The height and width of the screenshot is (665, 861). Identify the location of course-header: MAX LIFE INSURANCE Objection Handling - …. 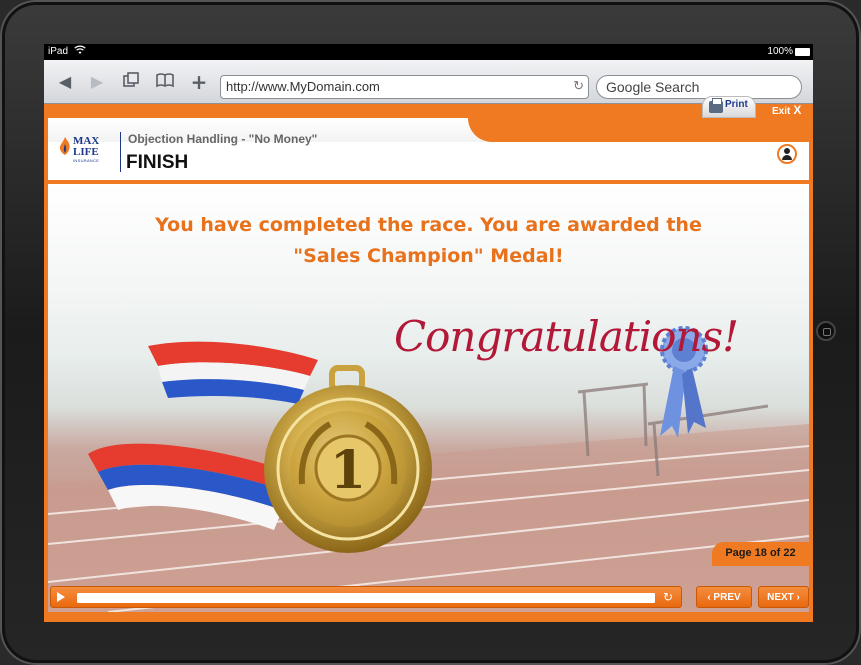
(428, 149).